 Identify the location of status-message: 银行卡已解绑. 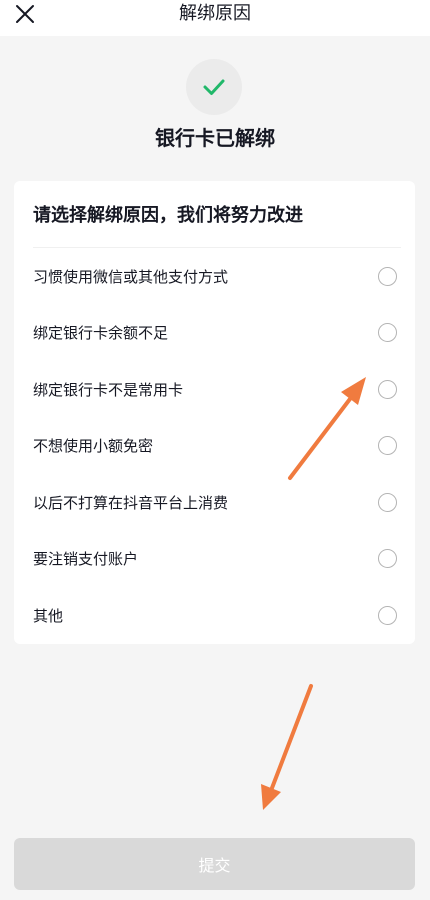
(215, 138).